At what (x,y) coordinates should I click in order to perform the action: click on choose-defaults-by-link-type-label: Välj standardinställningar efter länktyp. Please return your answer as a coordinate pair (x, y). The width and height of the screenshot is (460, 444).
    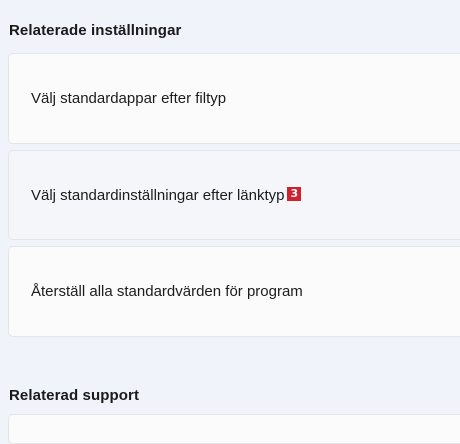
    Looking at the image, I should click on (158, 195).